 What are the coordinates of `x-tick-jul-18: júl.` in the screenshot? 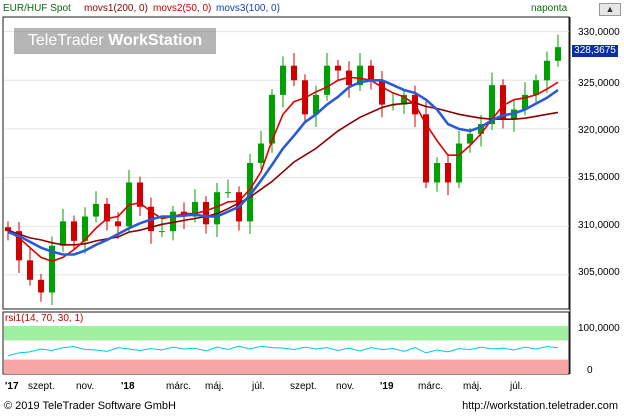 It's located at (258, 386).